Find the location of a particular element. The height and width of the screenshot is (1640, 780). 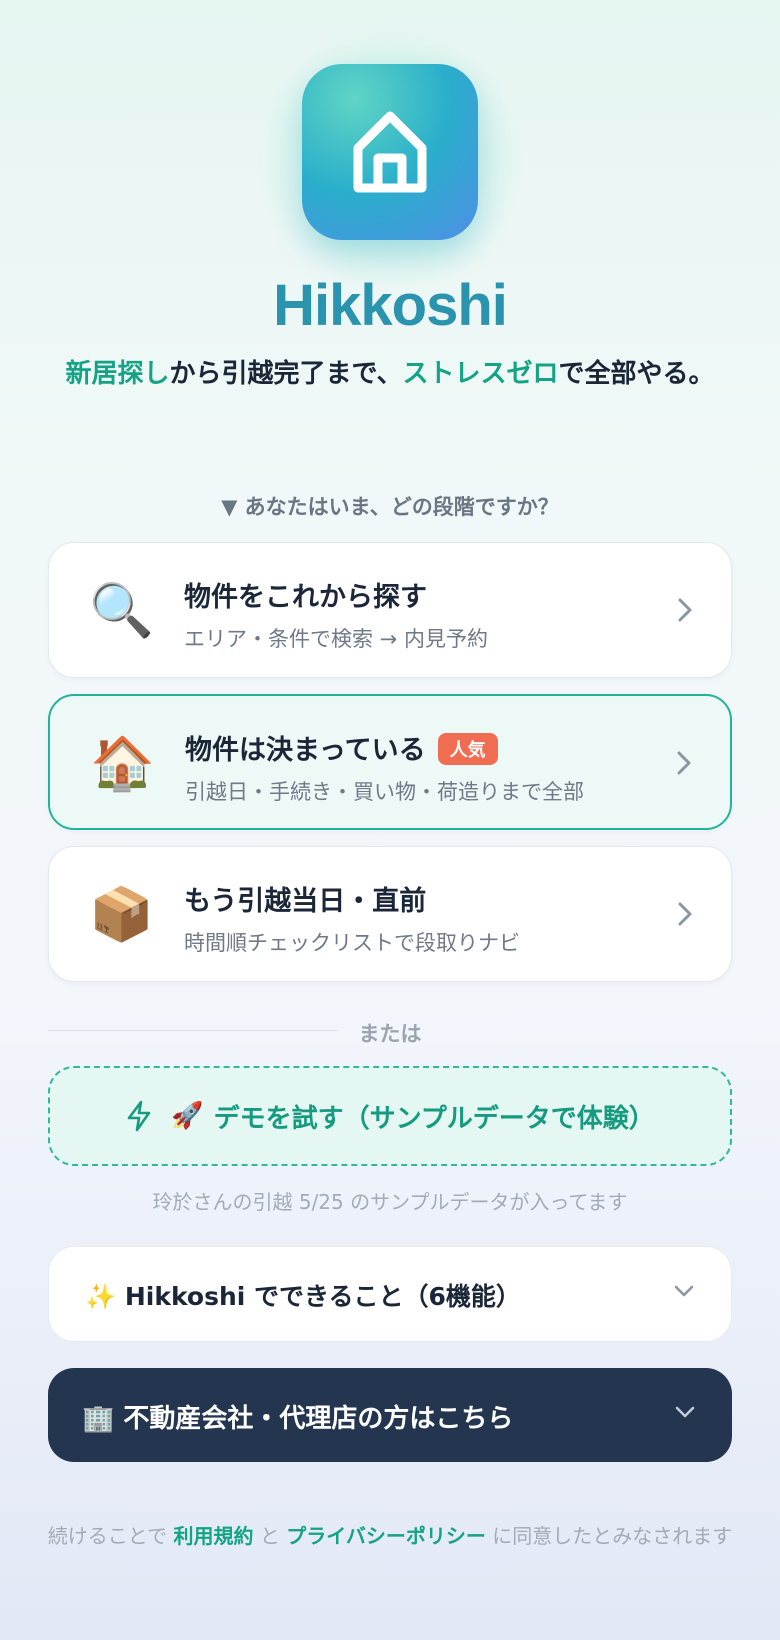

house-icon: 🏠 is located at coordinates (122, 764).